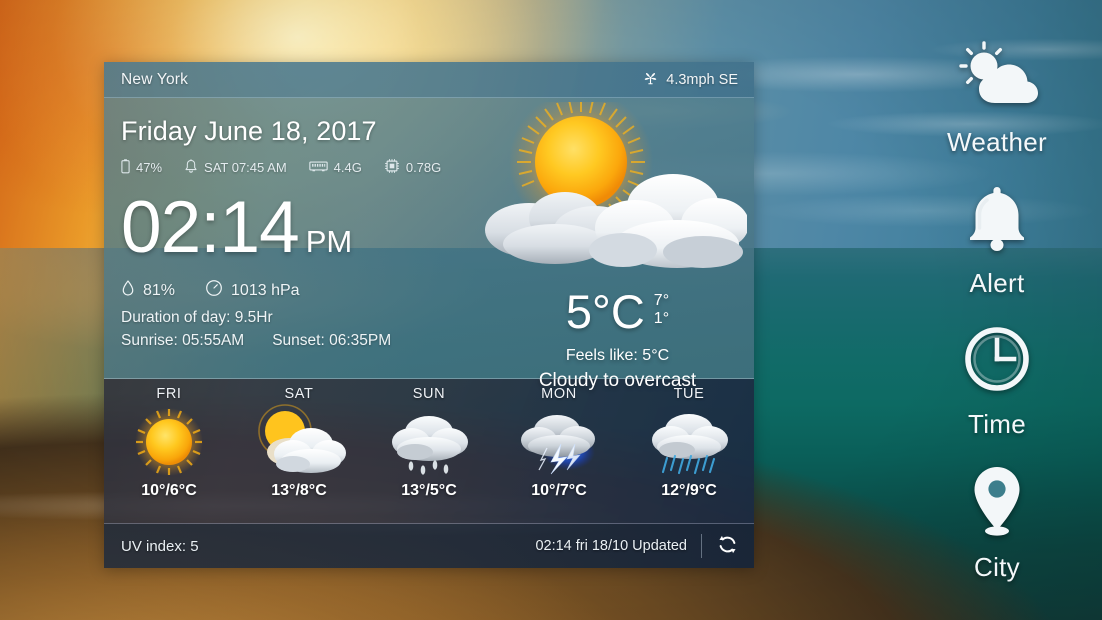  Describe the element at coordinates (305, 167) in the screenshot. I see `system-status-row: 47% SAT 07:45 AM 4.4G 0.78G` at that location.